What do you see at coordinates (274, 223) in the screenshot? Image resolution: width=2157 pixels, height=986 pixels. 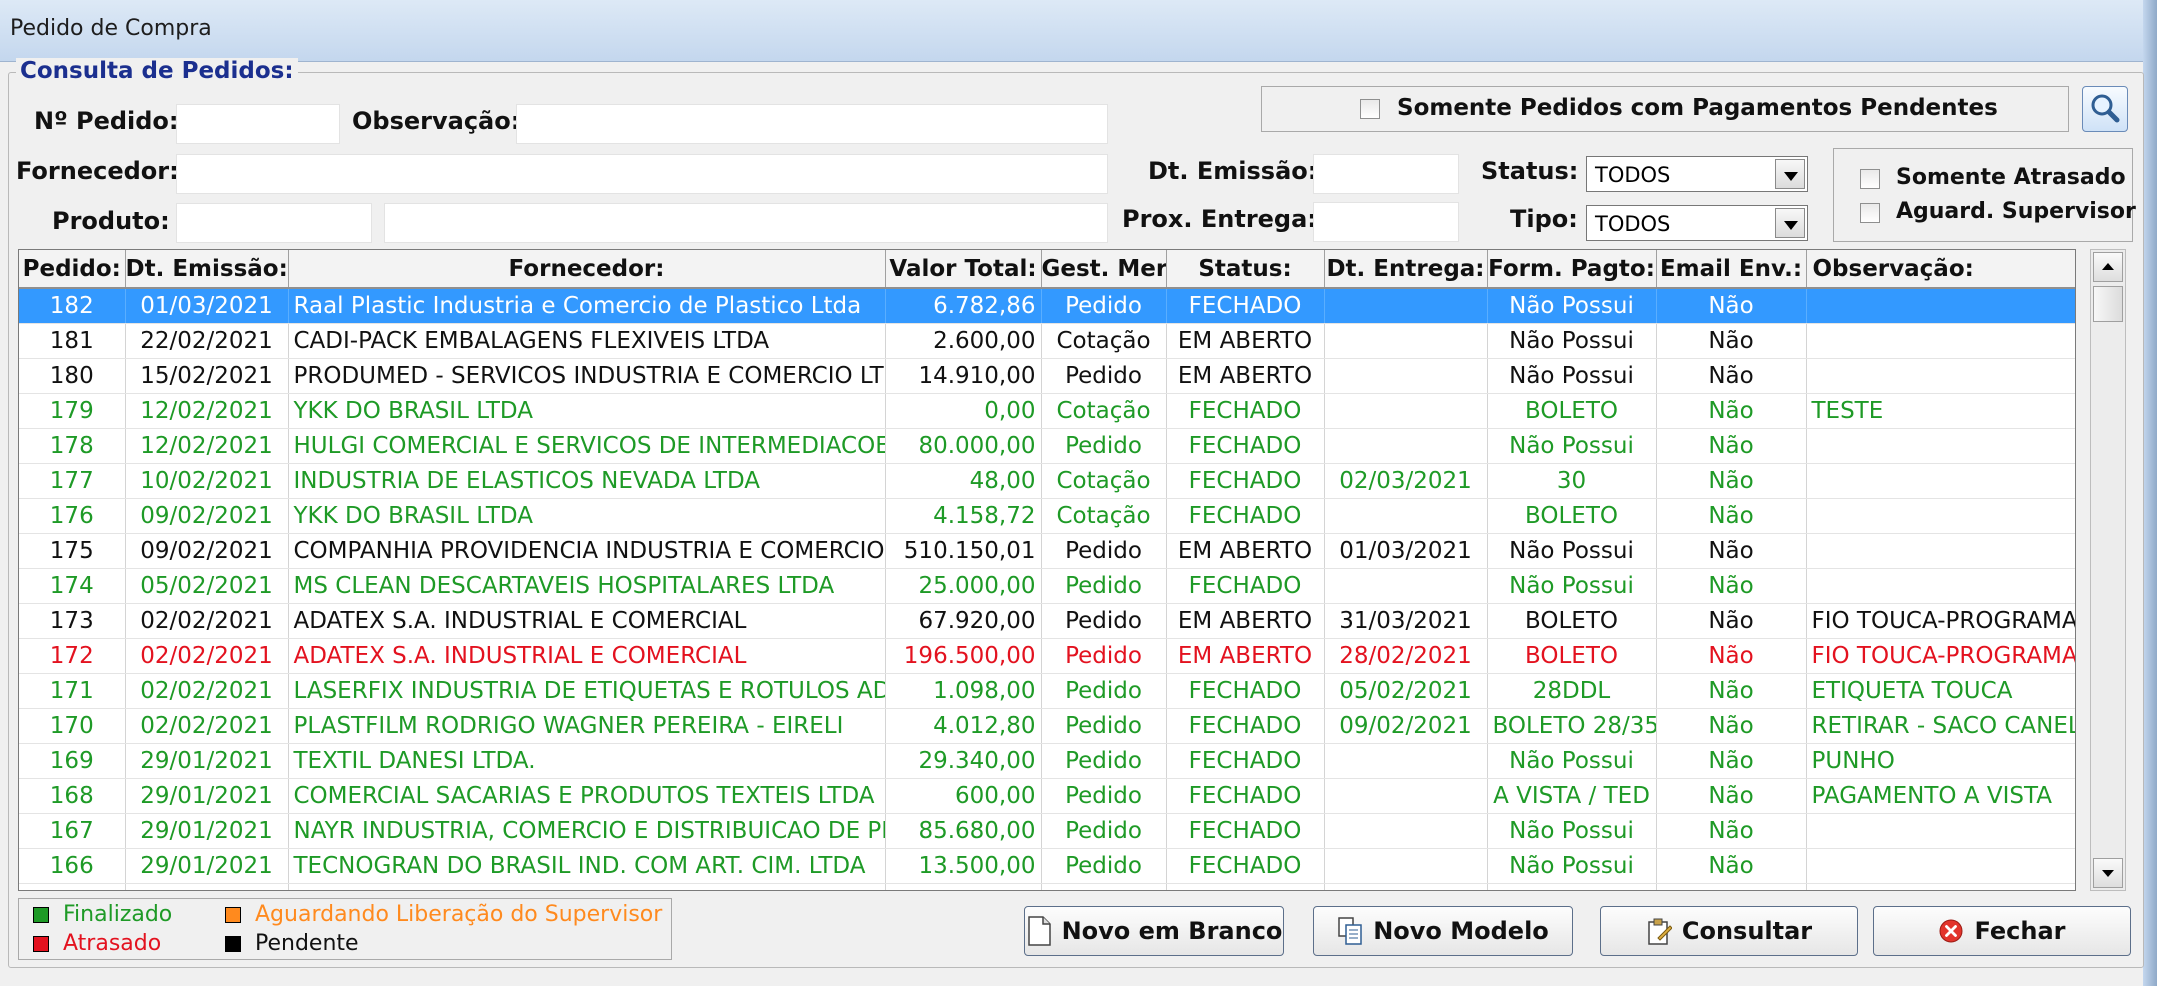 I see `produto-code-input` at bounding box center [274, 223].